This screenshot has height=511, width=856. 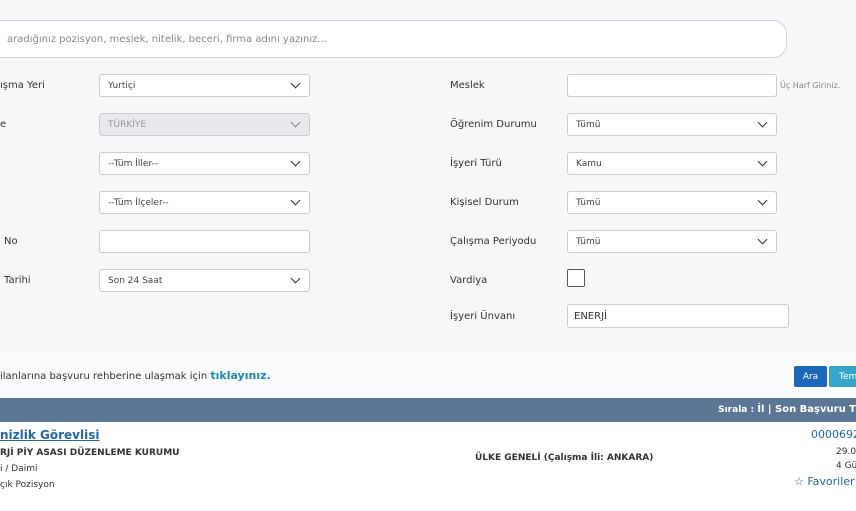 I want to click on label-kisisel-durum: Kişisel Durum, so click(x=484, y=202).